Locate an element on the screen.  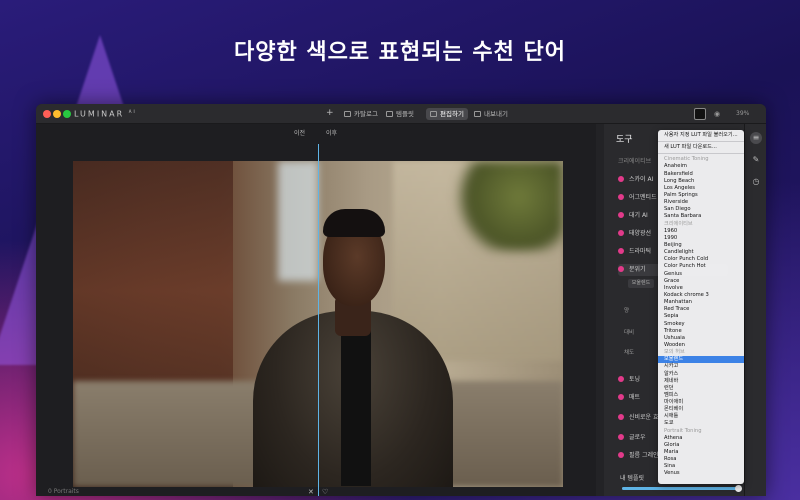
menu-section-header: Portrait Toning is located at coordinates (683, 430).